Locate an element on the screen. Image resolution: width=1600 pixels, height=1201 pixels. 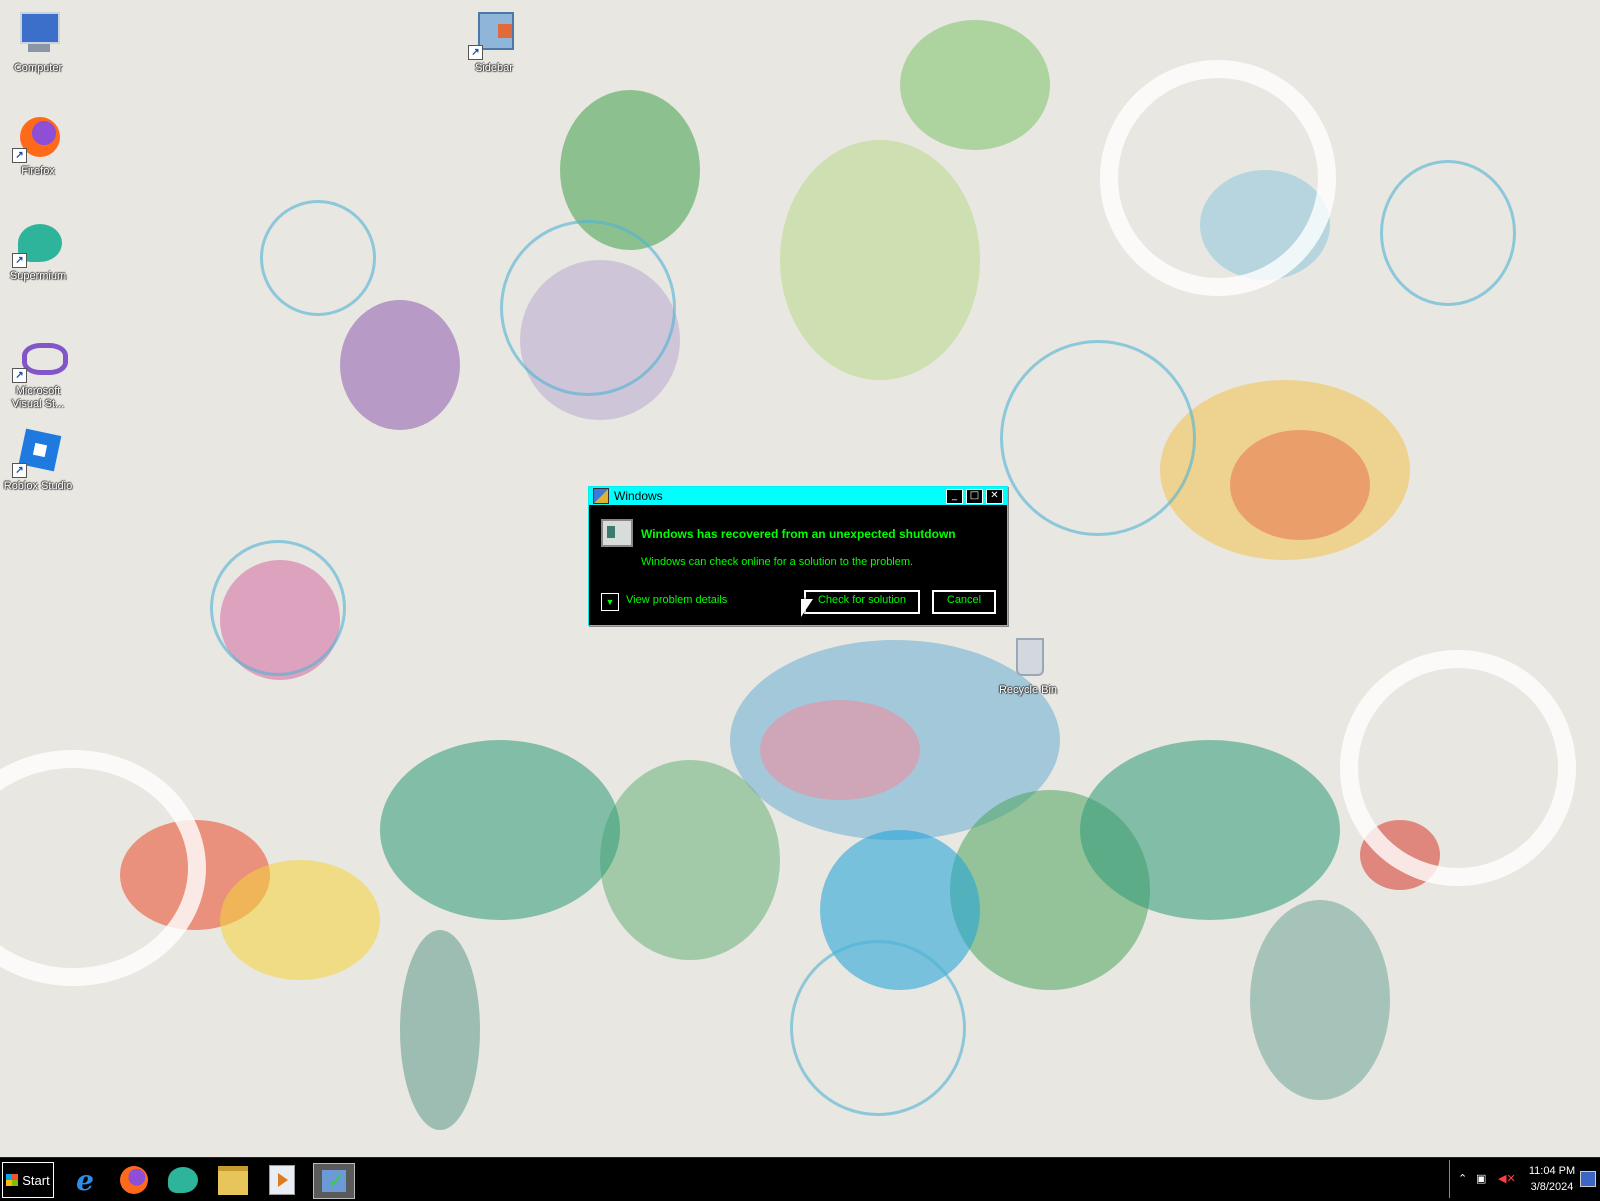
problem-report-icon is located at coordinates (617, 533).